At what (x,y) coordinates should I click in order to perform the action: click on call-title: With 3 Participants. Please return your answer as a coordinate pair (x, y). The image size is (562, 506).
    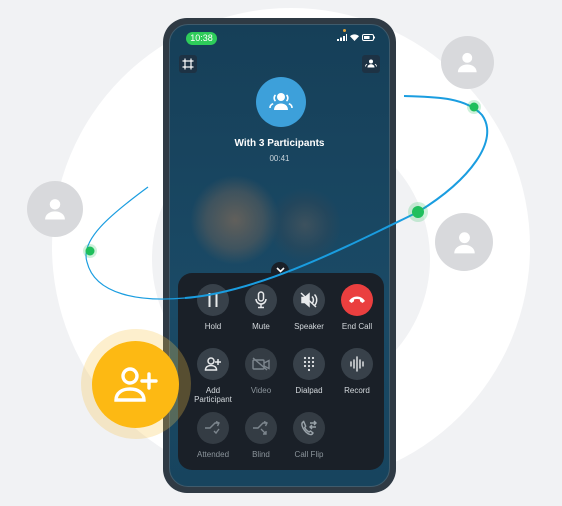
    Looking at the image, I should click on (279, 143).